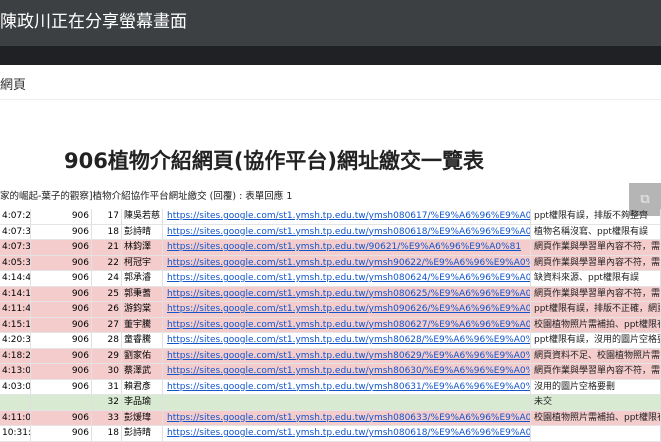  What do you see at coordinates (596, 417) in the screenshot?
I see `comment-cell: 校園植物照片需補拍、ppt權限有誤` at bounding box center [596, 417].